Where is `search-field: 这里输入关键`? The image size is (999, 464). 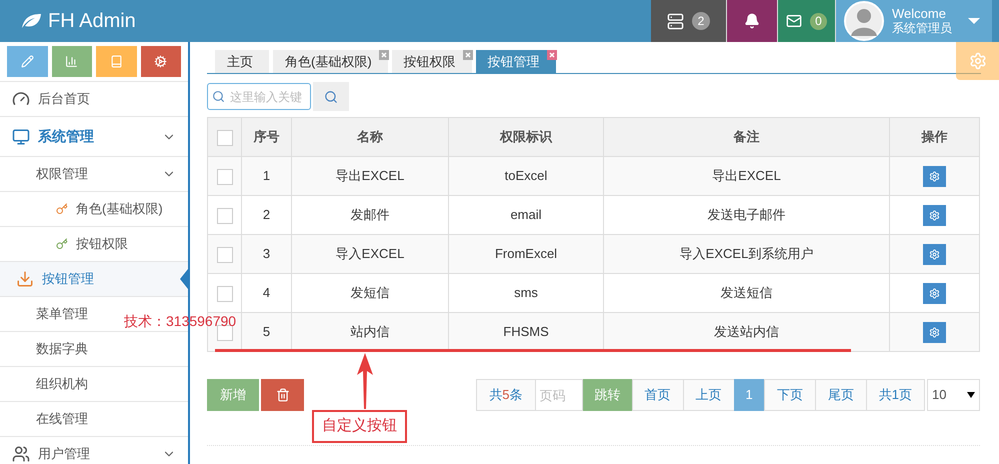
search-field: 这里输入关键 is located at coordinates (259, 96).